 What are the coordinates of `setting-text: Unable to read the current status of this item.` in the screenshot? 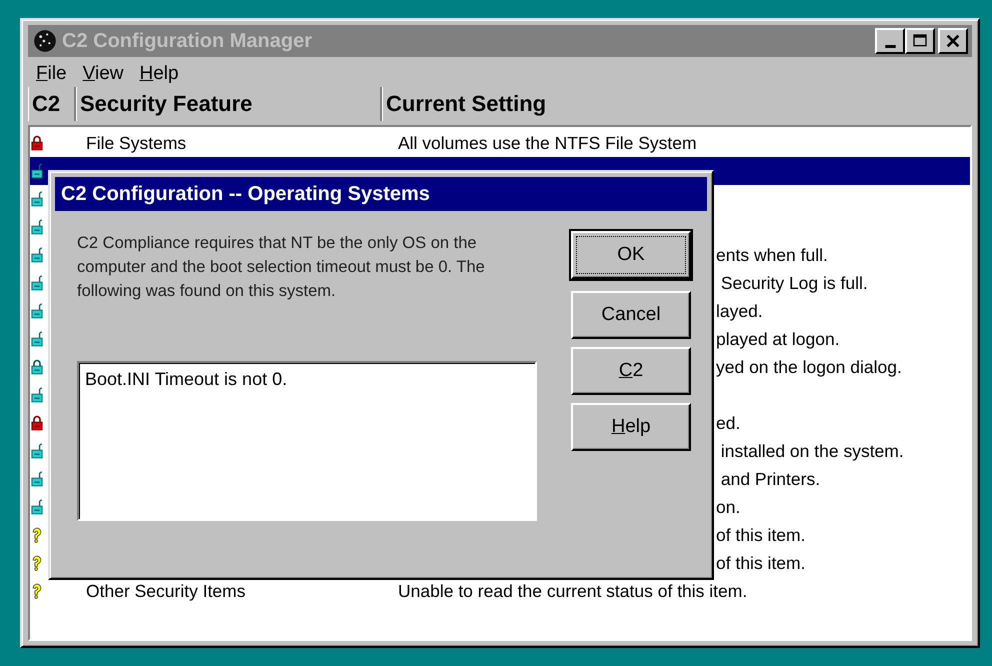 It's located at (573, 590).